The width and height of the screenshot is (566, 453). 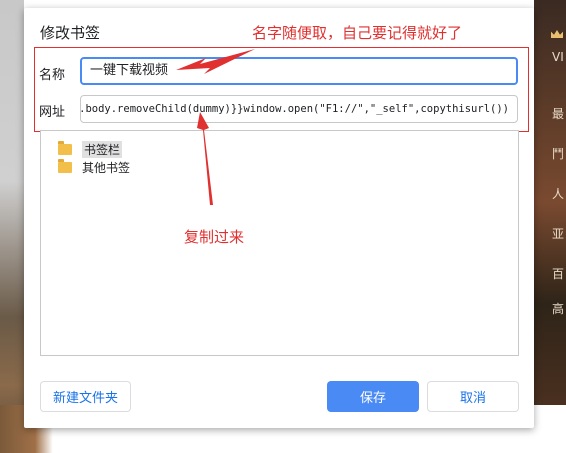 What do you see at coordinates (205, 158) in the screenshot?
I see `arrow-to-url-field` at bounding box center [205, 158].